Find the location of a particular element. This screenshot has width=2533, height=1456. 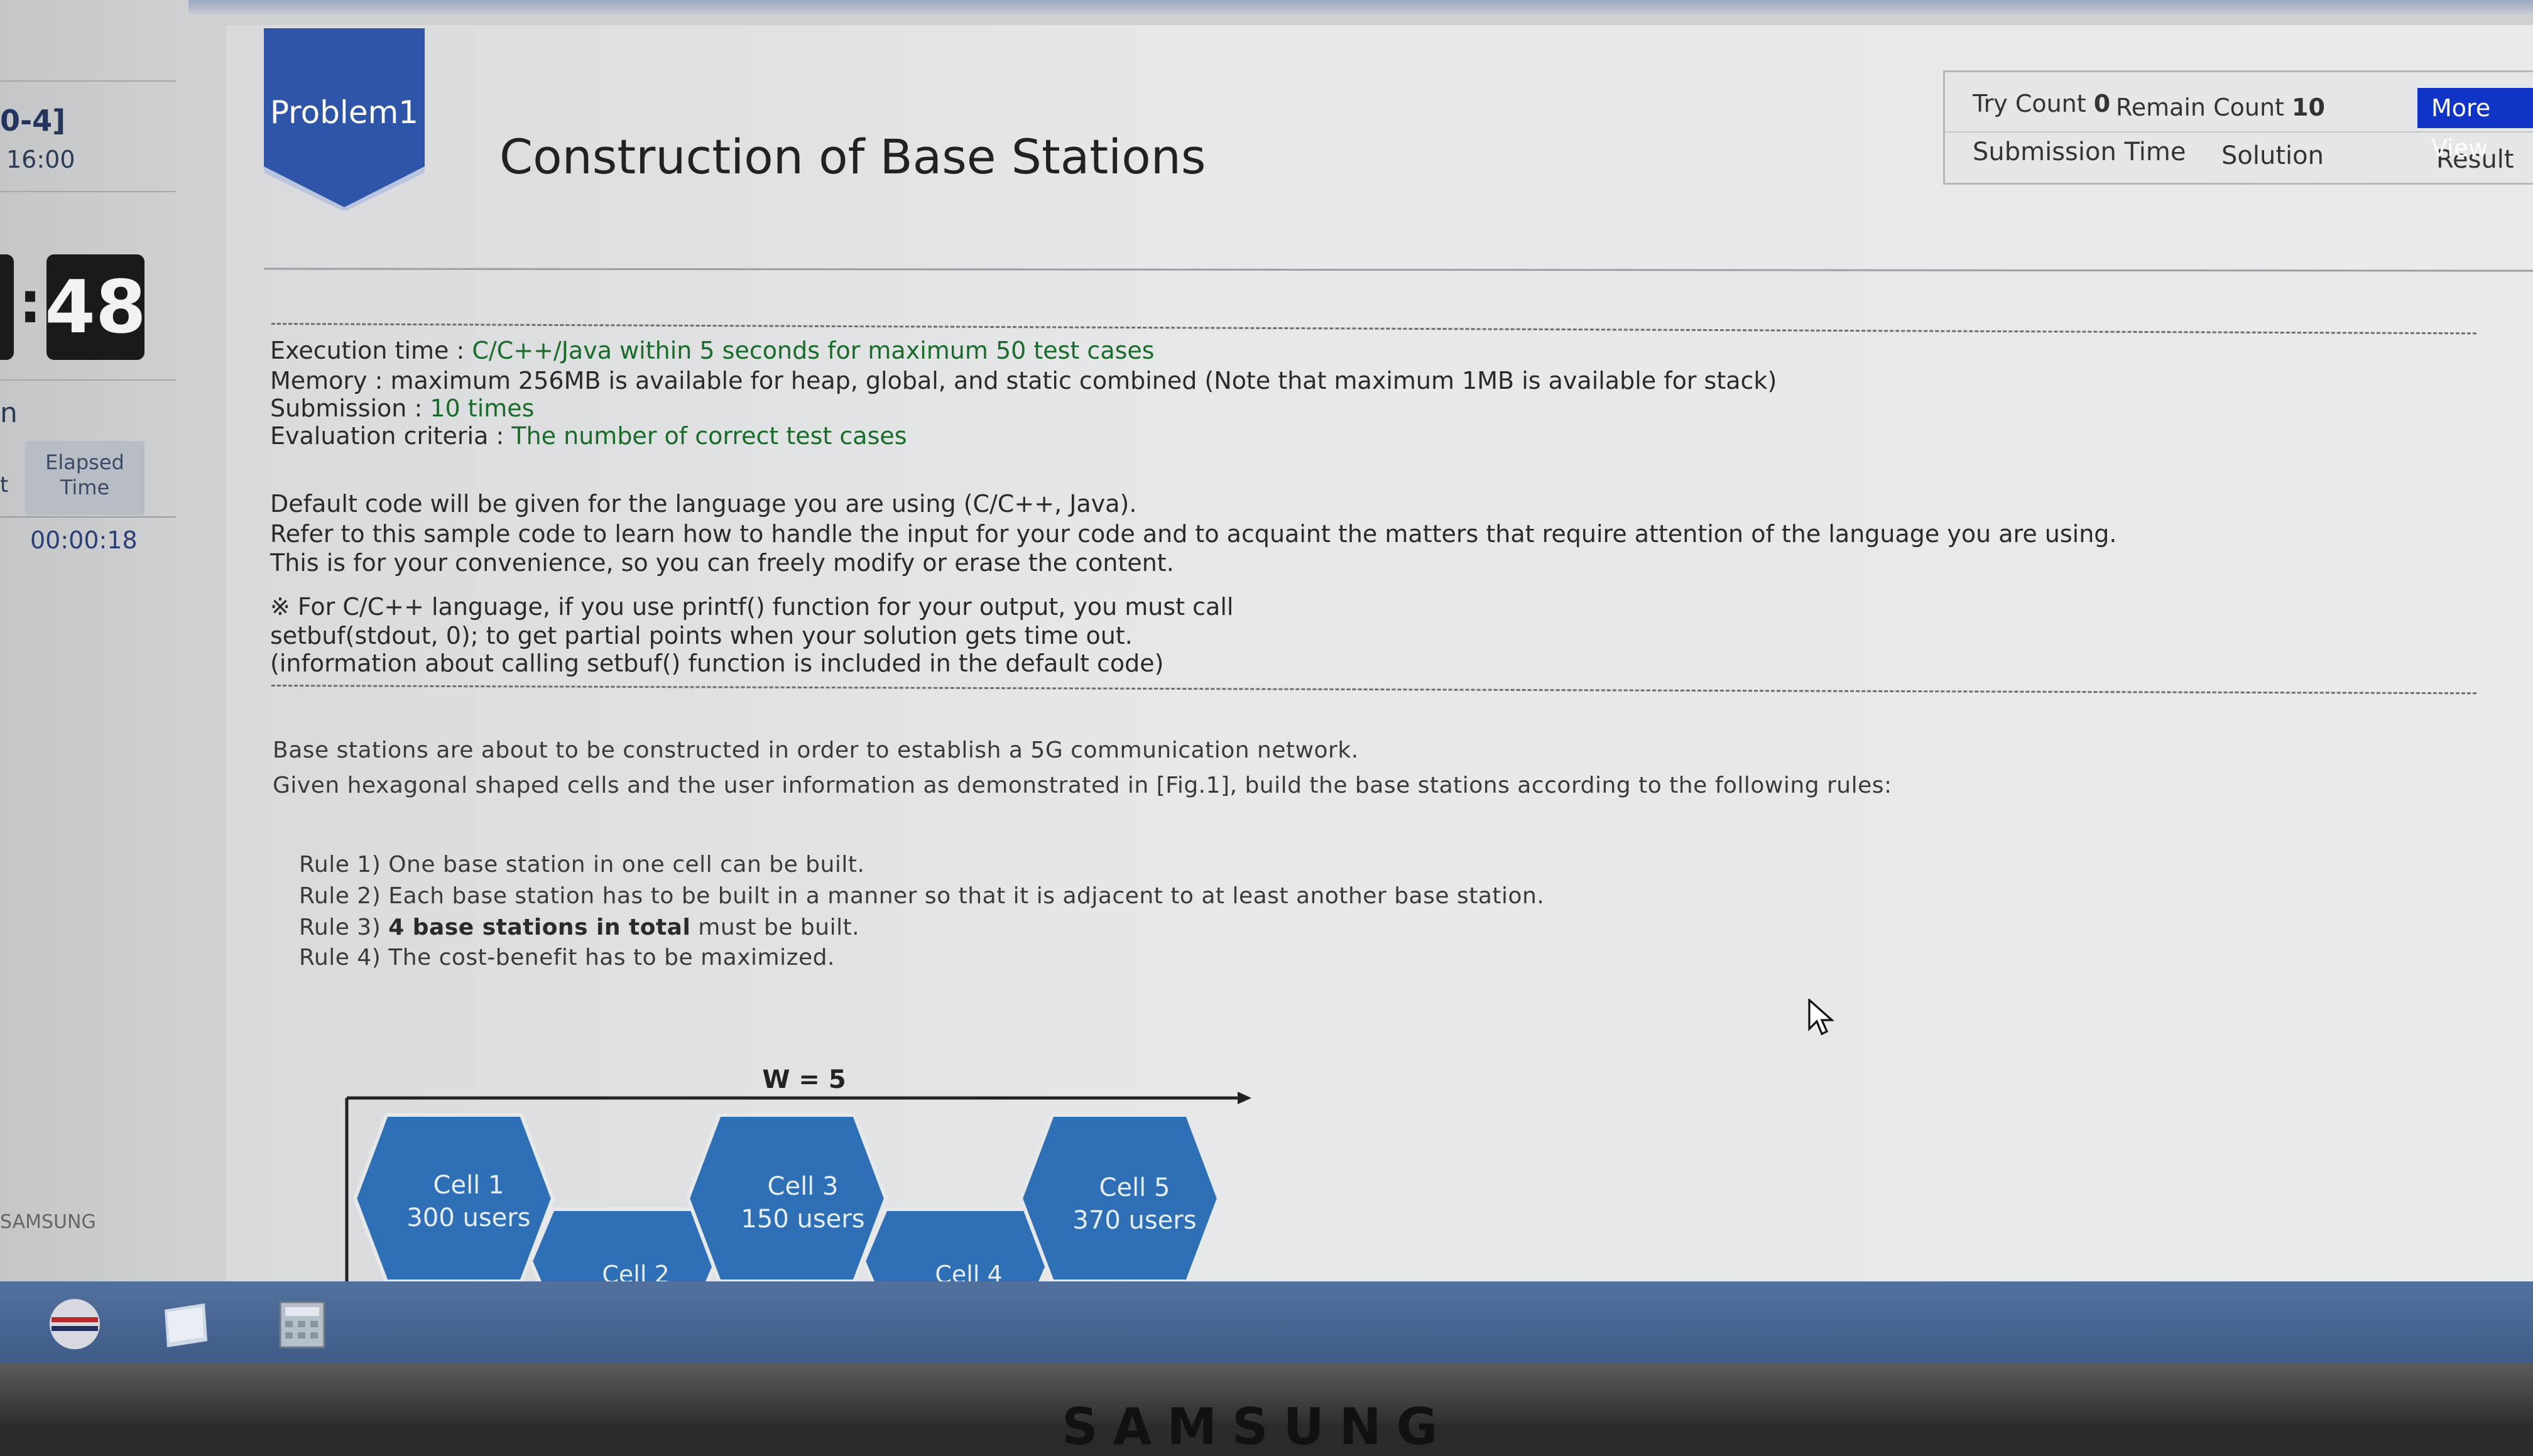

remain-count-value: 10 is located at coordinates (2309, 107).